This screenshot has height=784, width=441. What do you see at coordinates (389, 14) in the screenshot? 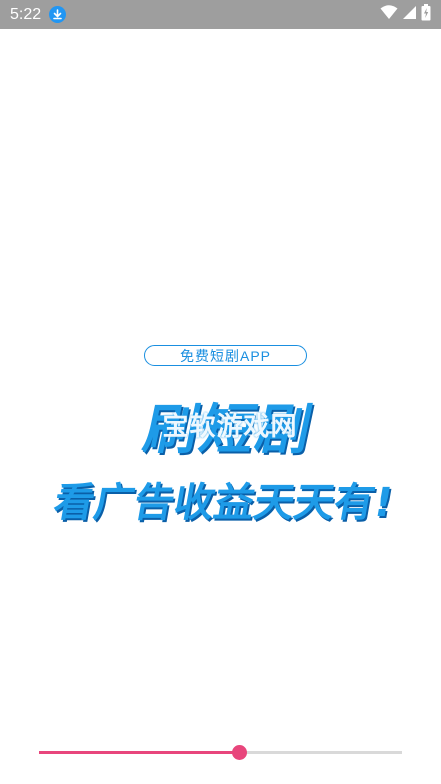
I see `wifi-icon` at bounding box center [389, 14].